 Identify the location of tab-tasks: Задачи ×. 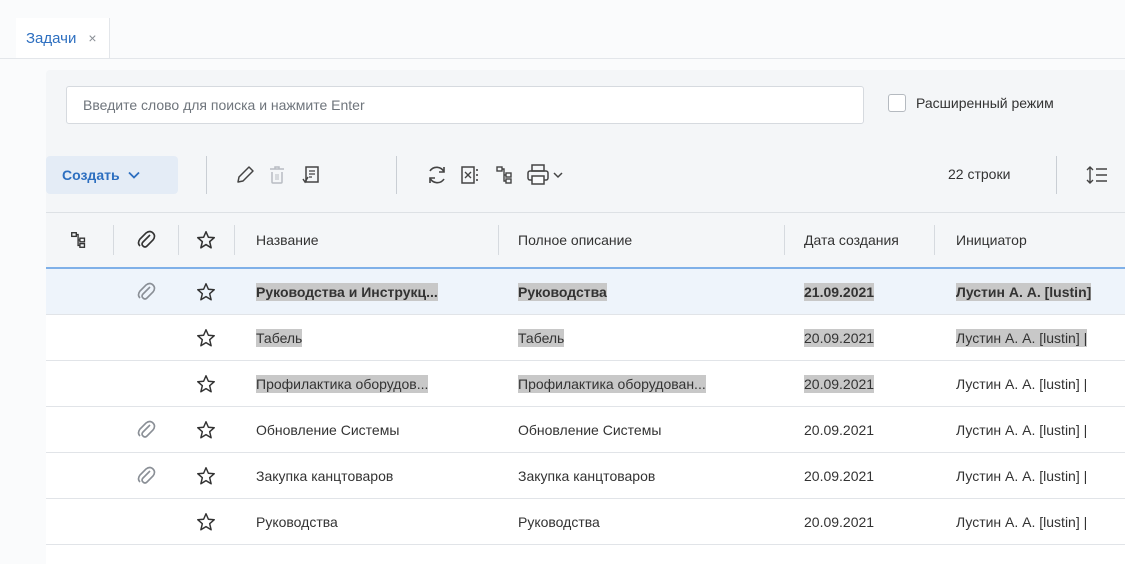
(63, 38).